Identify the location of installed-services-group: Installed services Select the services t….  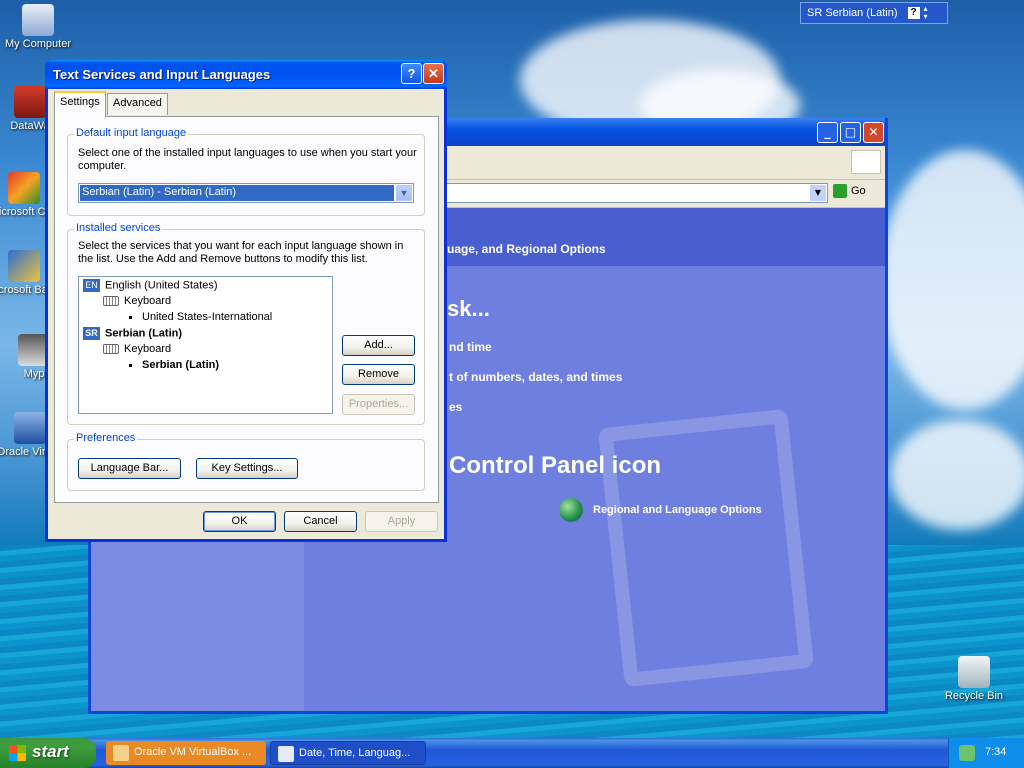
(246, 323).